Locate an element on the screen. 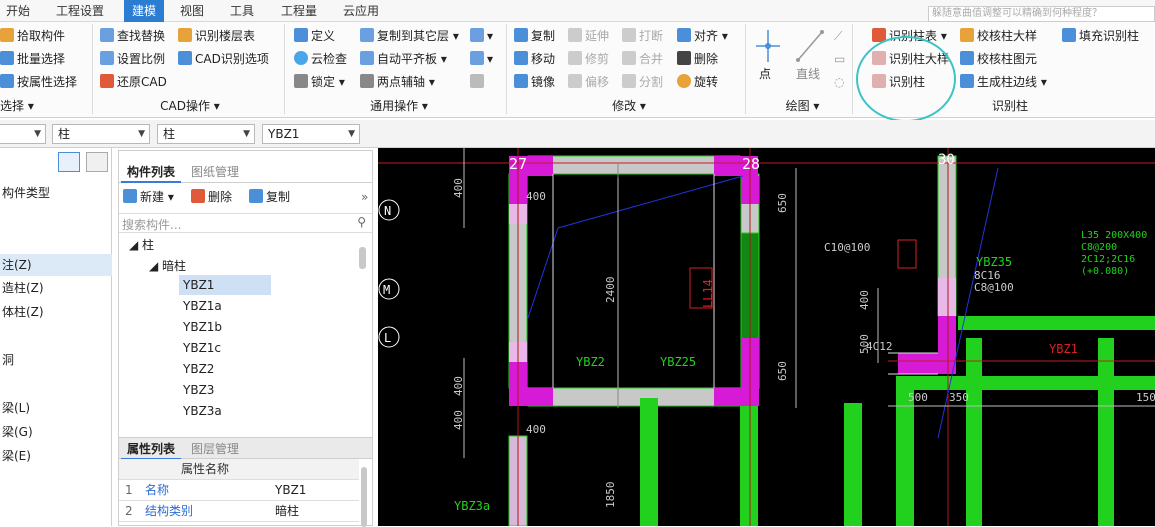  select-by-property-button: 按属性选择 is located at coordinates (38, 82).